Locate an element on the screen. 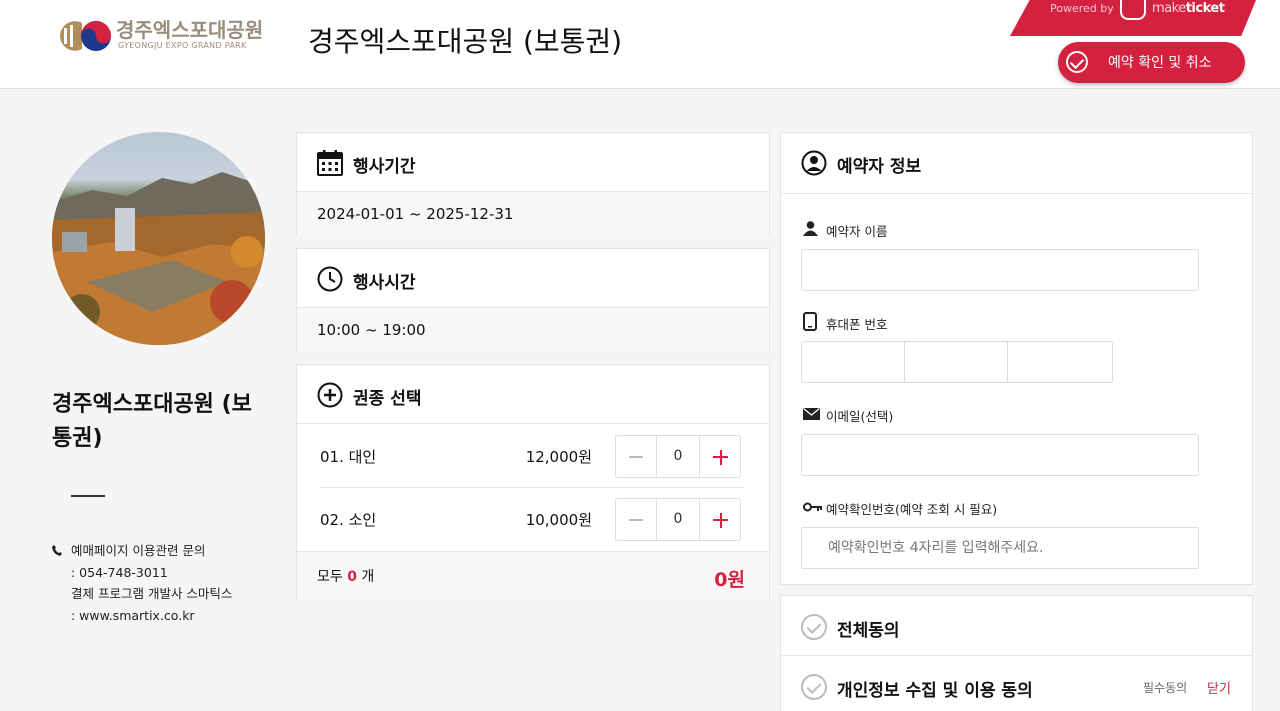 The image size is (1280, 711). powered-by-label: Powered by is located at coordinates (1082, 8).